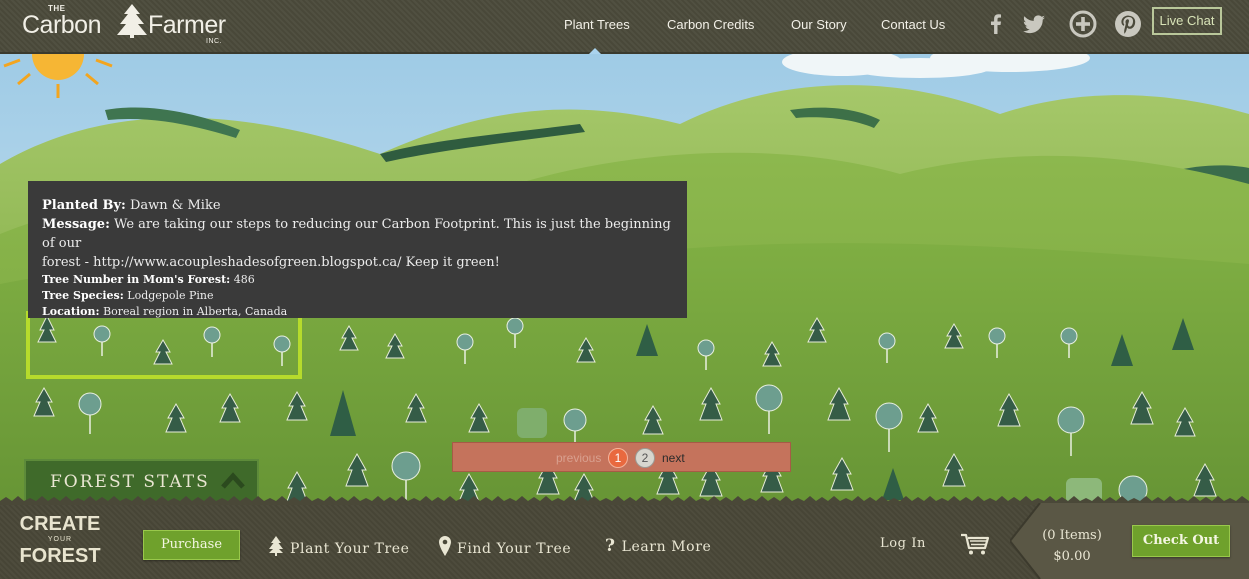 Image resolution: width=1249 pixels, height=579 pixels. What do you see at coordinates (276, 546) in the screenshot?
I see `pine-tree-icon` at bounding box center [276, 546].